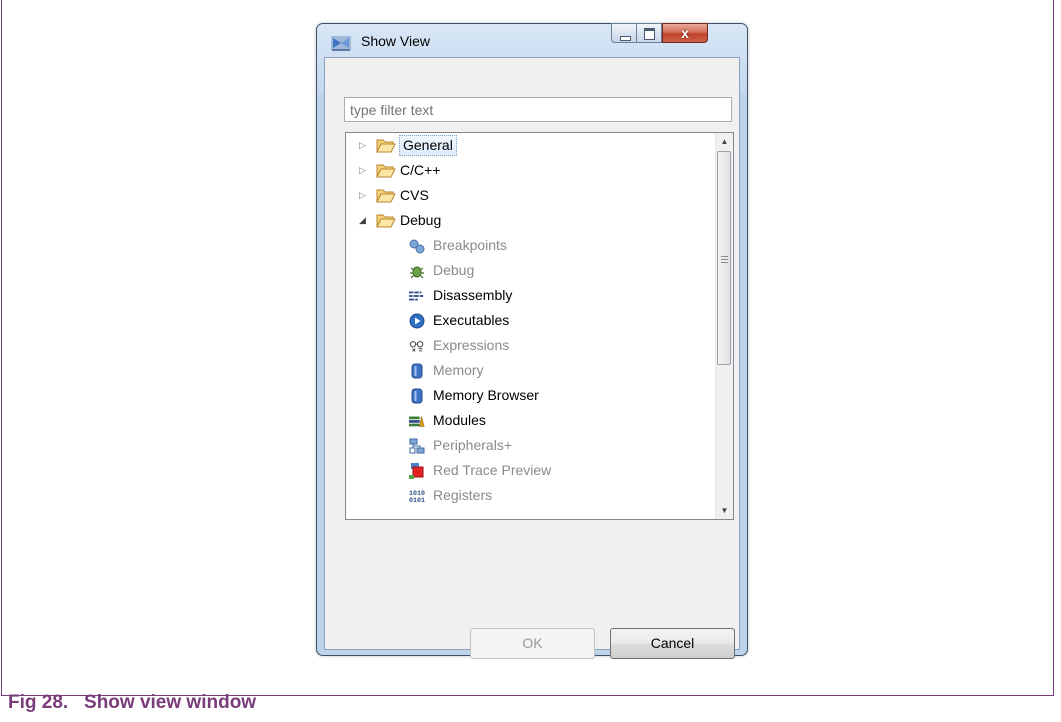  I want to click on tree-item-label: Expressions, so click(471, 345).